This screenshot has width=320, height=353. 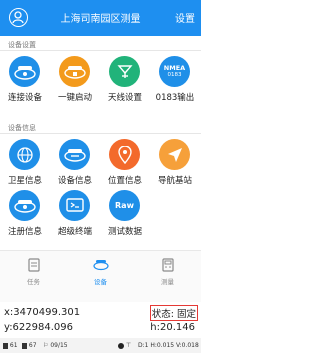 I want to click on page-title: 上海司南园区测量, so click(x=100, y=19).